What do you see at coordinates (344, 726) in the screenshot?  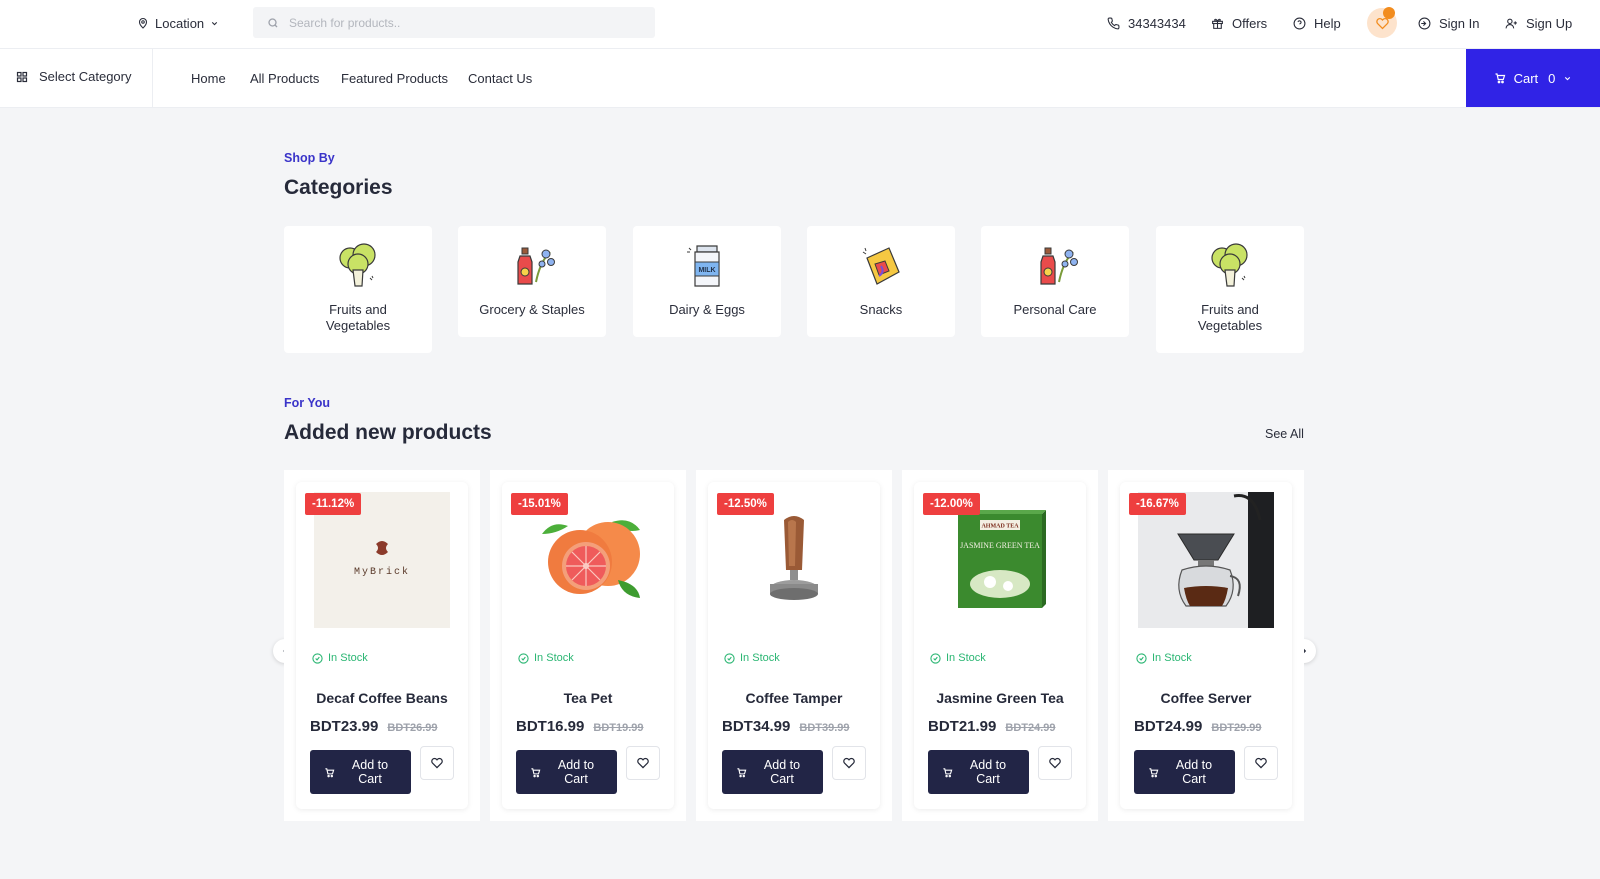 I see `current-price: BDT23.99` at bounding box center [344, 726].